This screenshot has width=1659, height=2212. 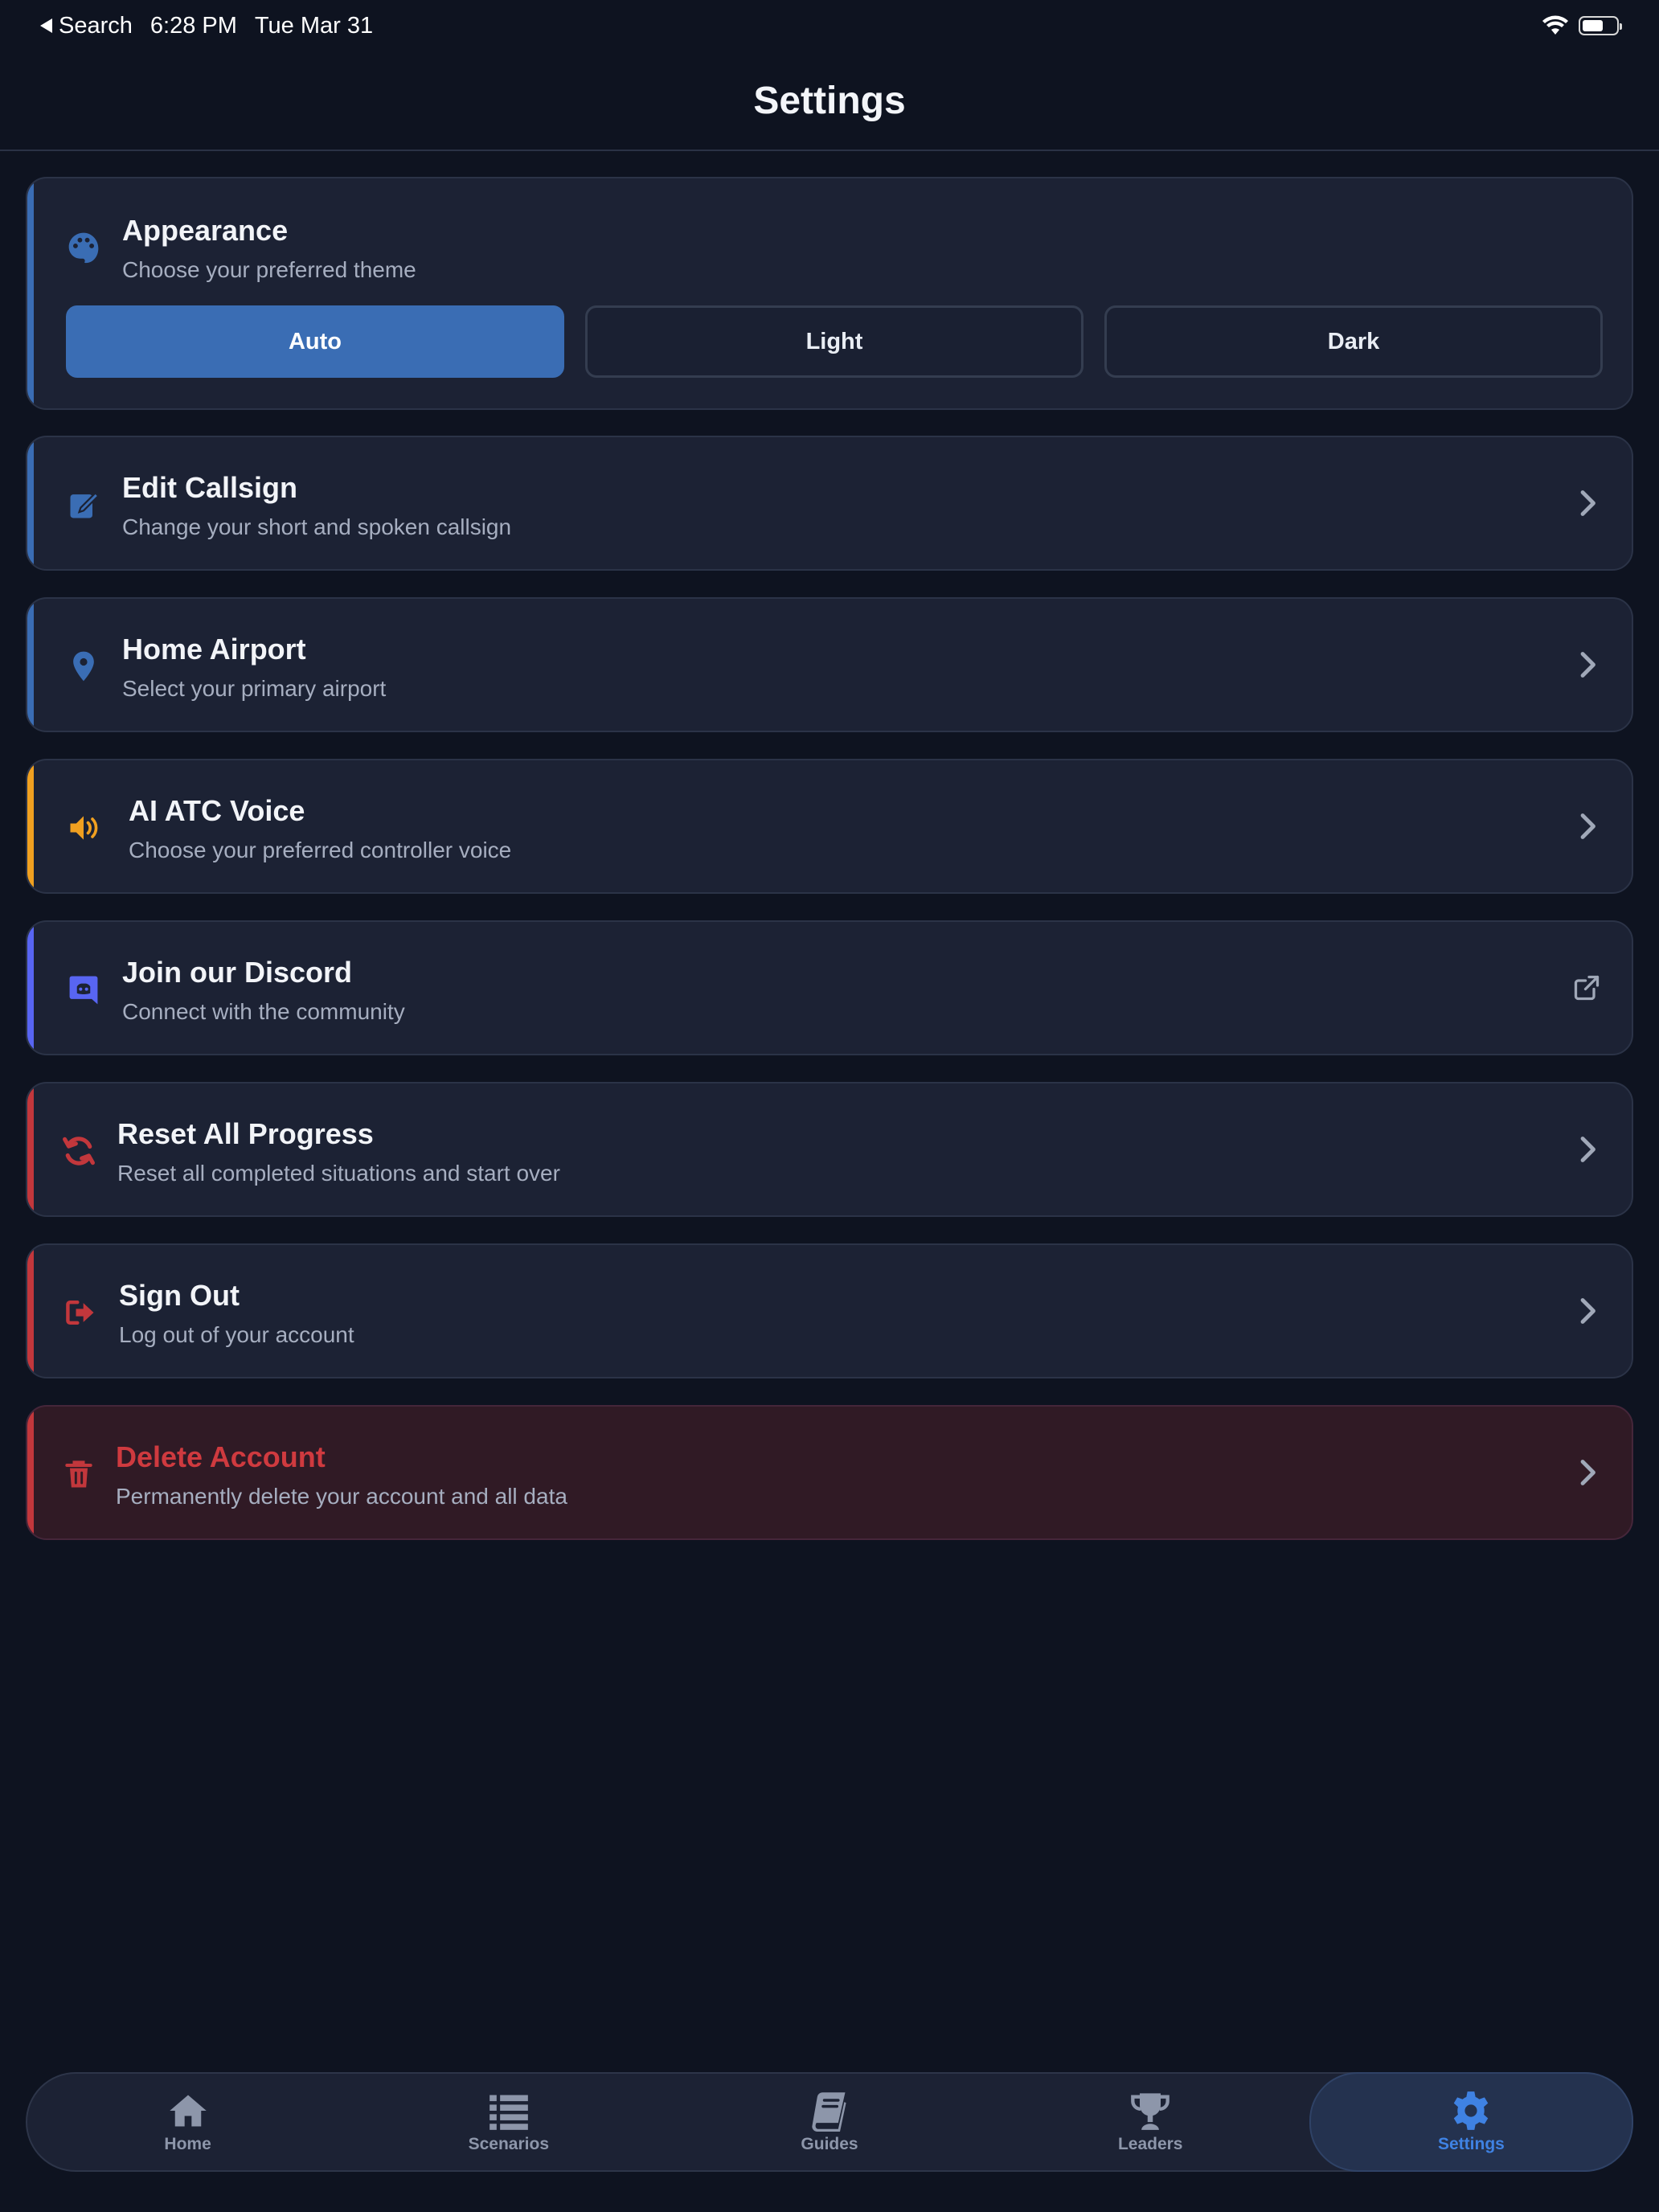 I want to click on item-title: Sign Out, so click(x=179, y=1295).